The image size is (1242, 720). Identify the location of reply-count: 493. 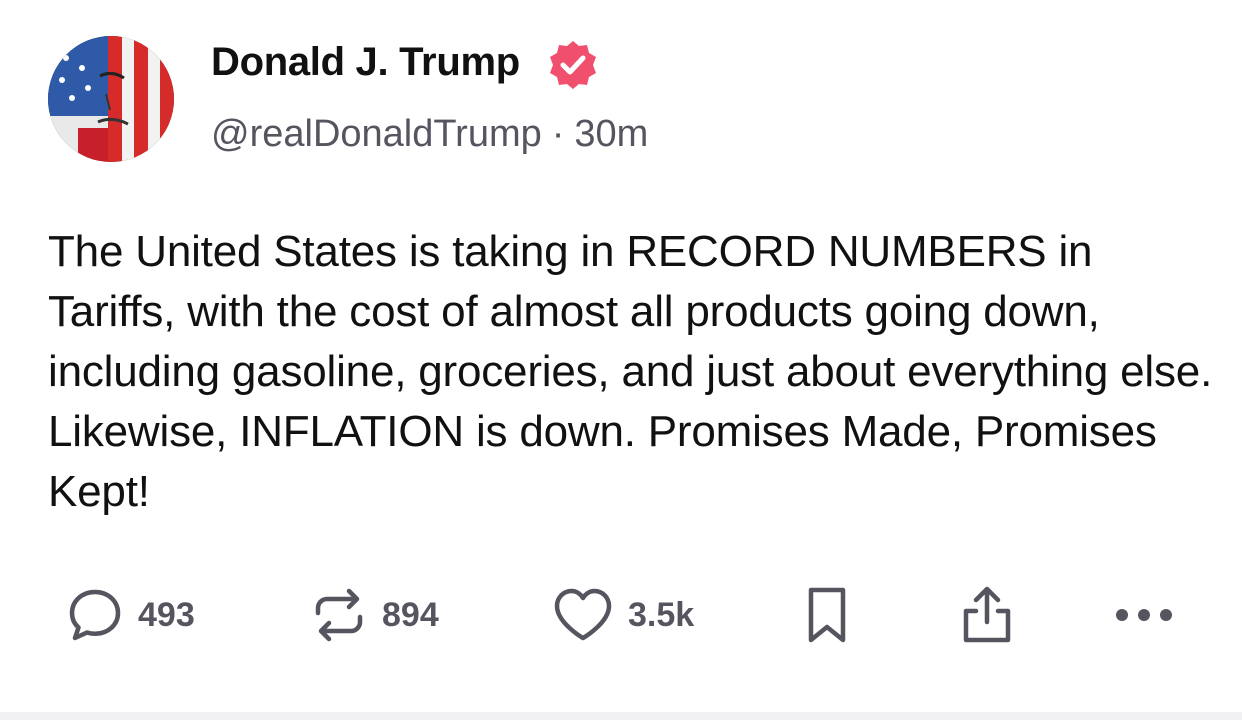
(166, 614).